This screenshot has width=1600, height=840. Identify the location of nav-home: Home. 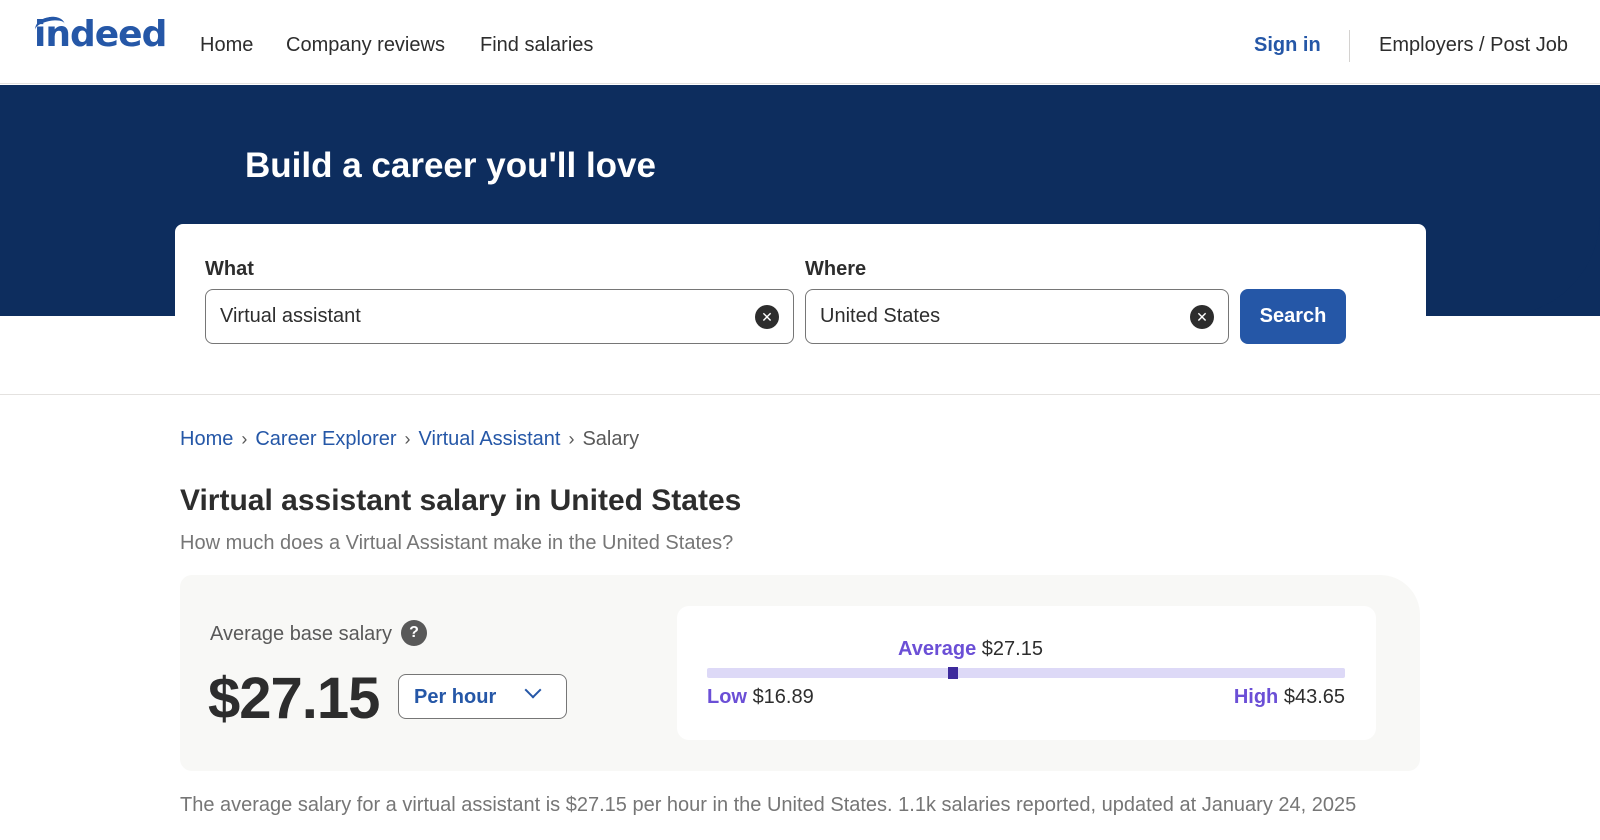
(226, 45).